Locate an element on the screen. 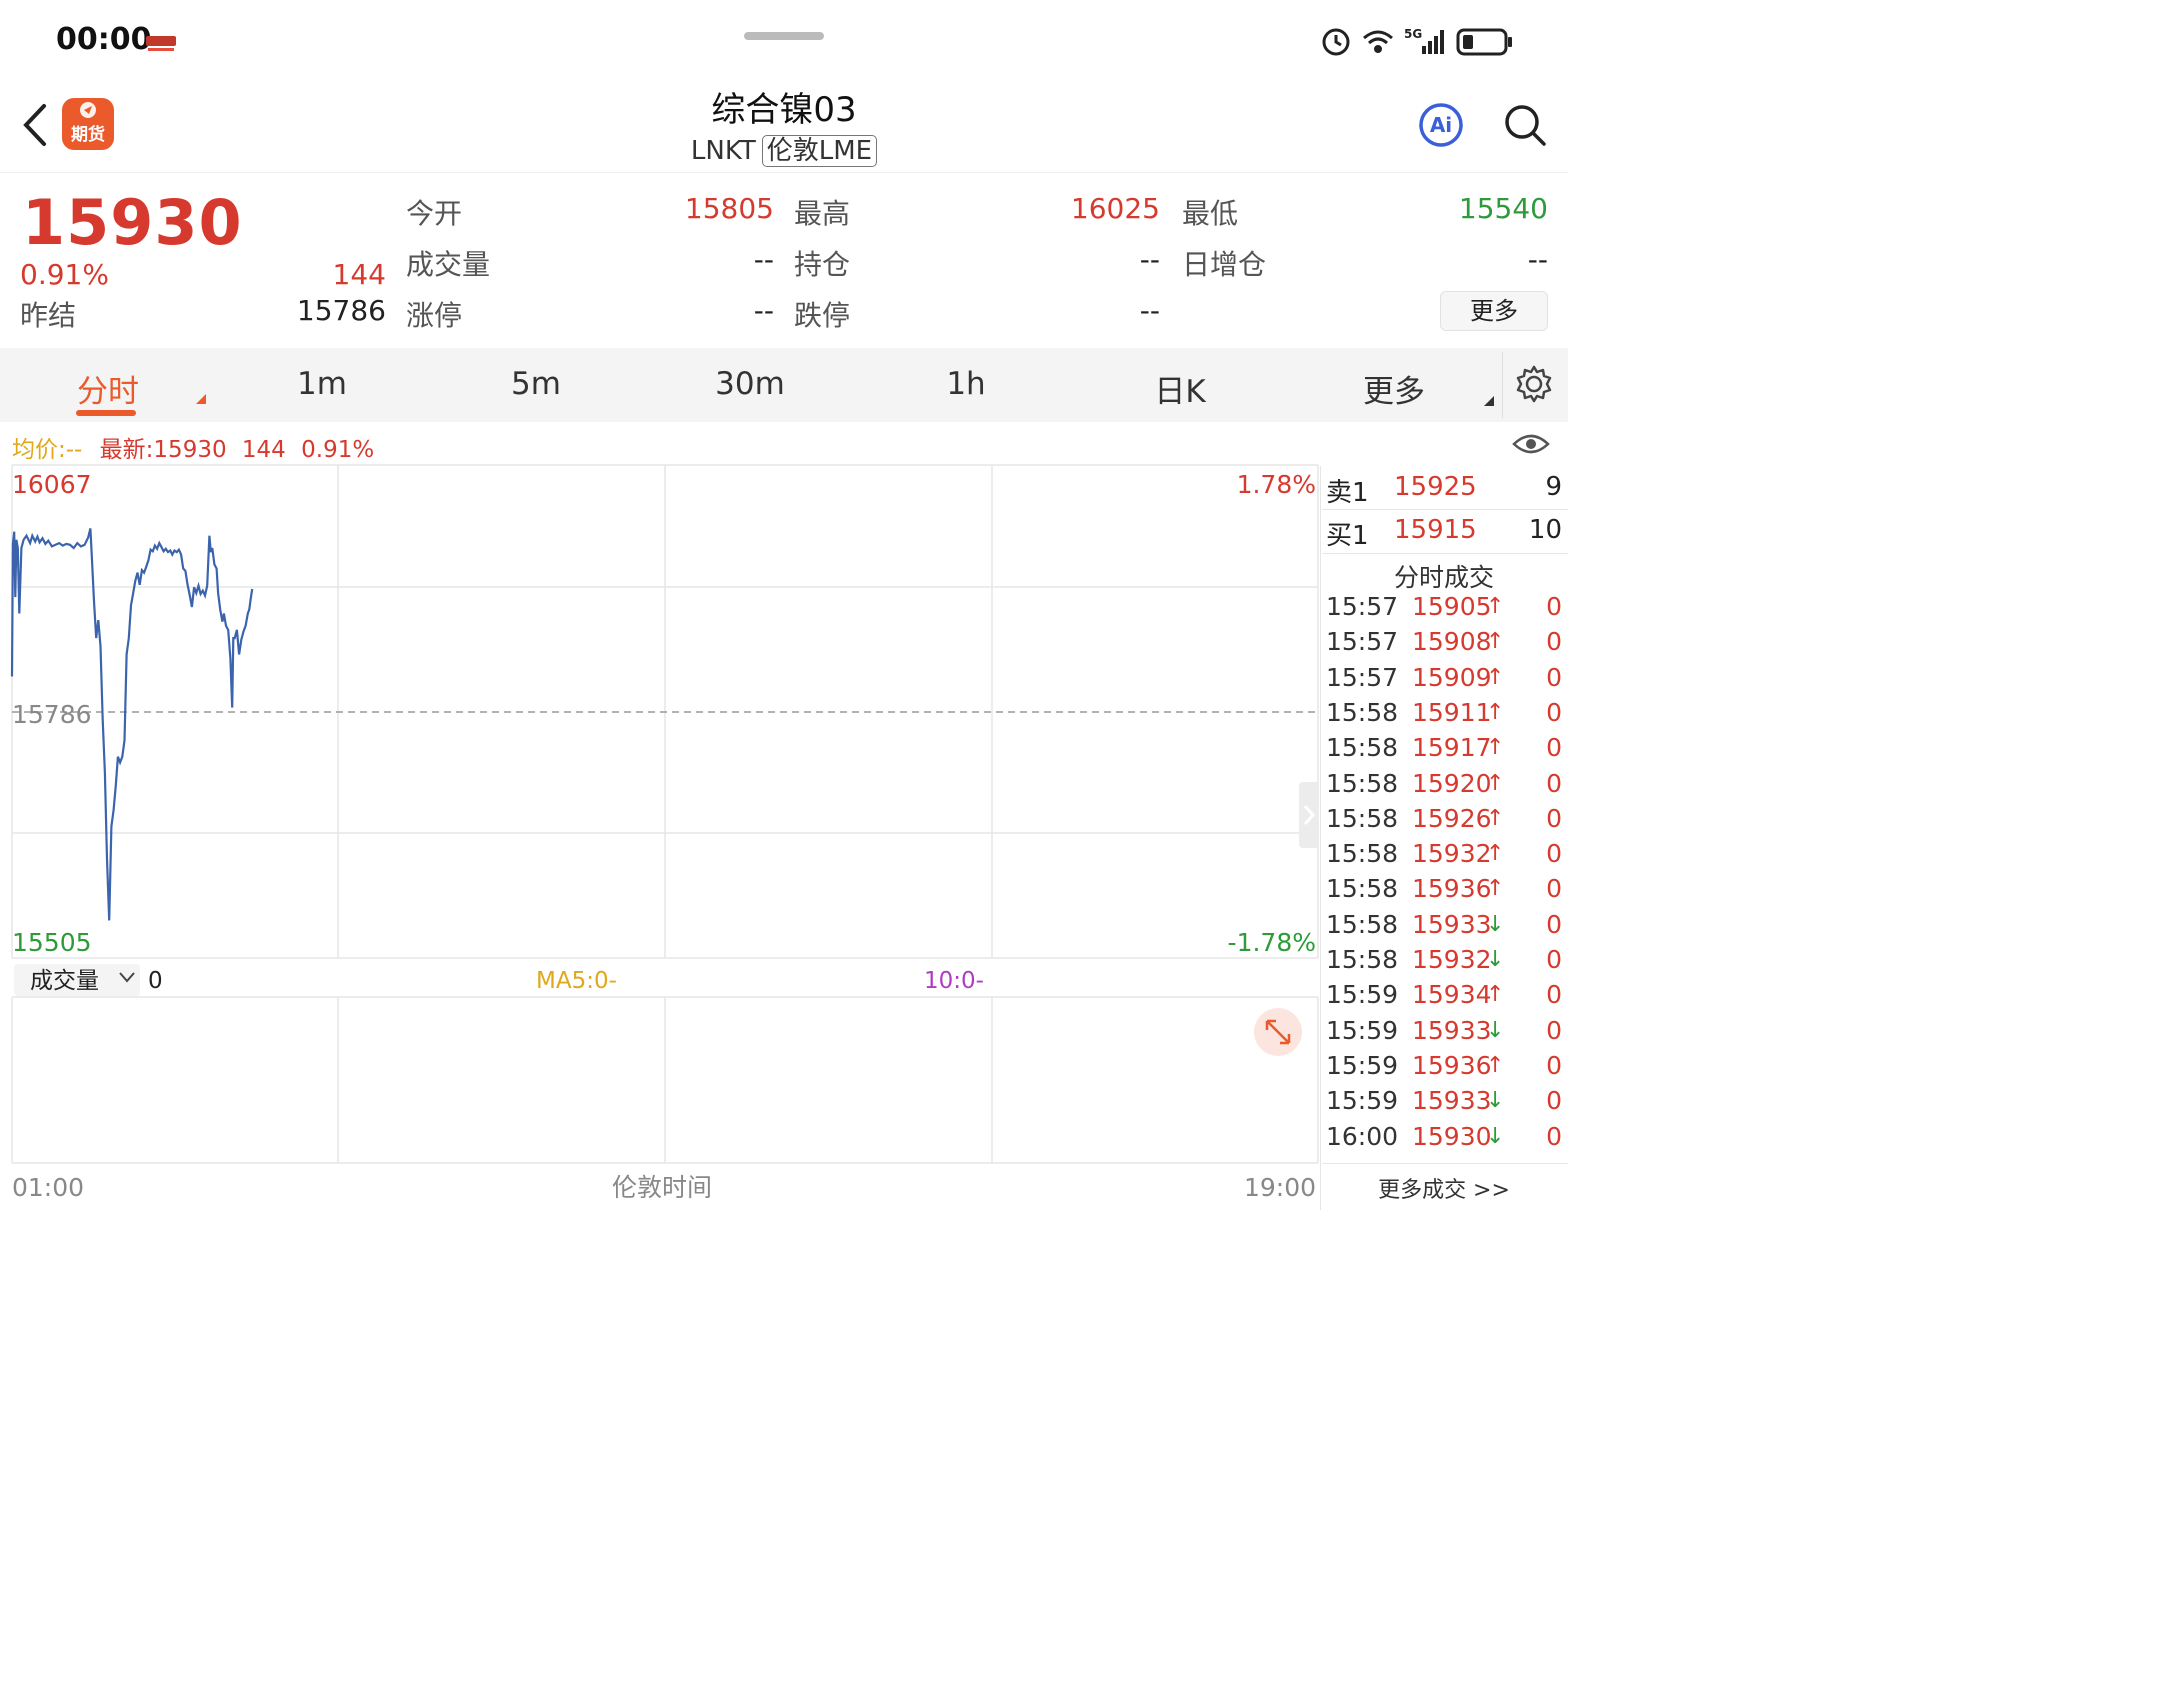 This screenshot has height=1703, width=2172. info-change: 144 is located at coordinates (263, 450).